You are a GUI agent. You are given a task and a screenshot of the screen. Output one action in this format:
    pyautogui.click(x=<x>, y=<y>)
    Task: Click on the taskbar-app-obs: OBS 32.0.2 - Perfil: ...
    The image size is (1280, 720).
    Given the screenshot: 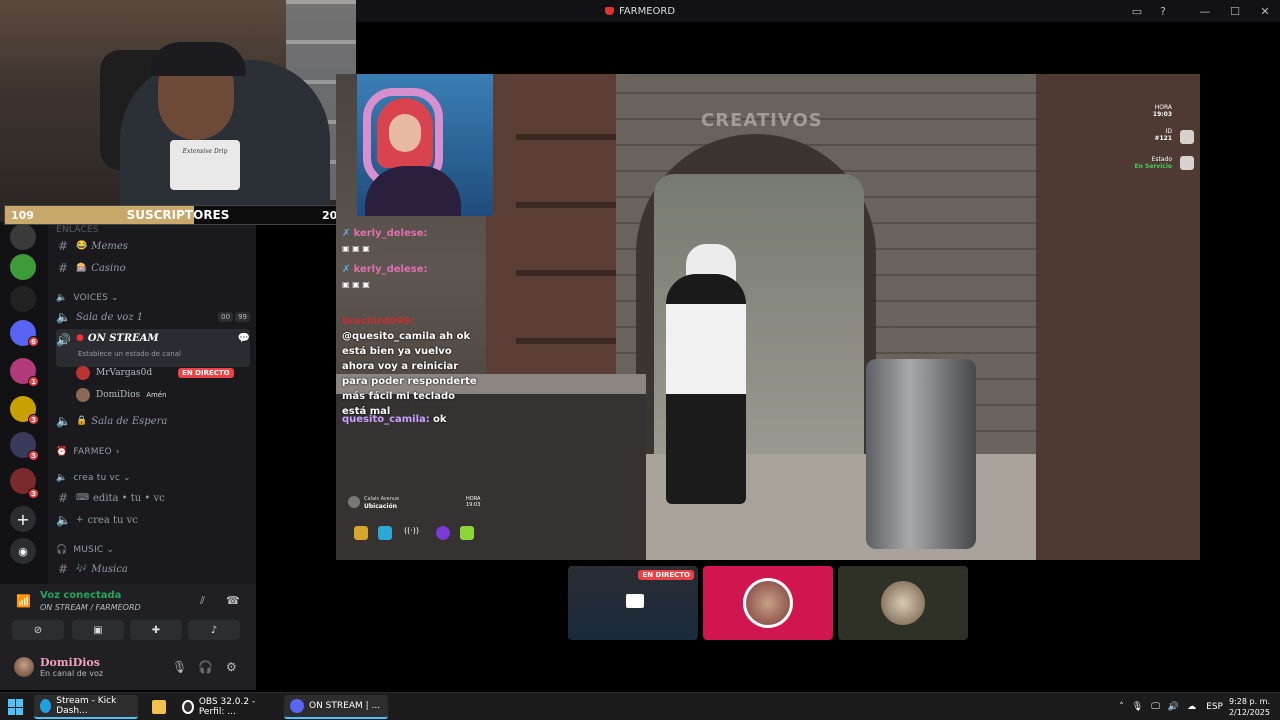 What is the action you would take?
    pyautogui.click(x=228, y=707)
    